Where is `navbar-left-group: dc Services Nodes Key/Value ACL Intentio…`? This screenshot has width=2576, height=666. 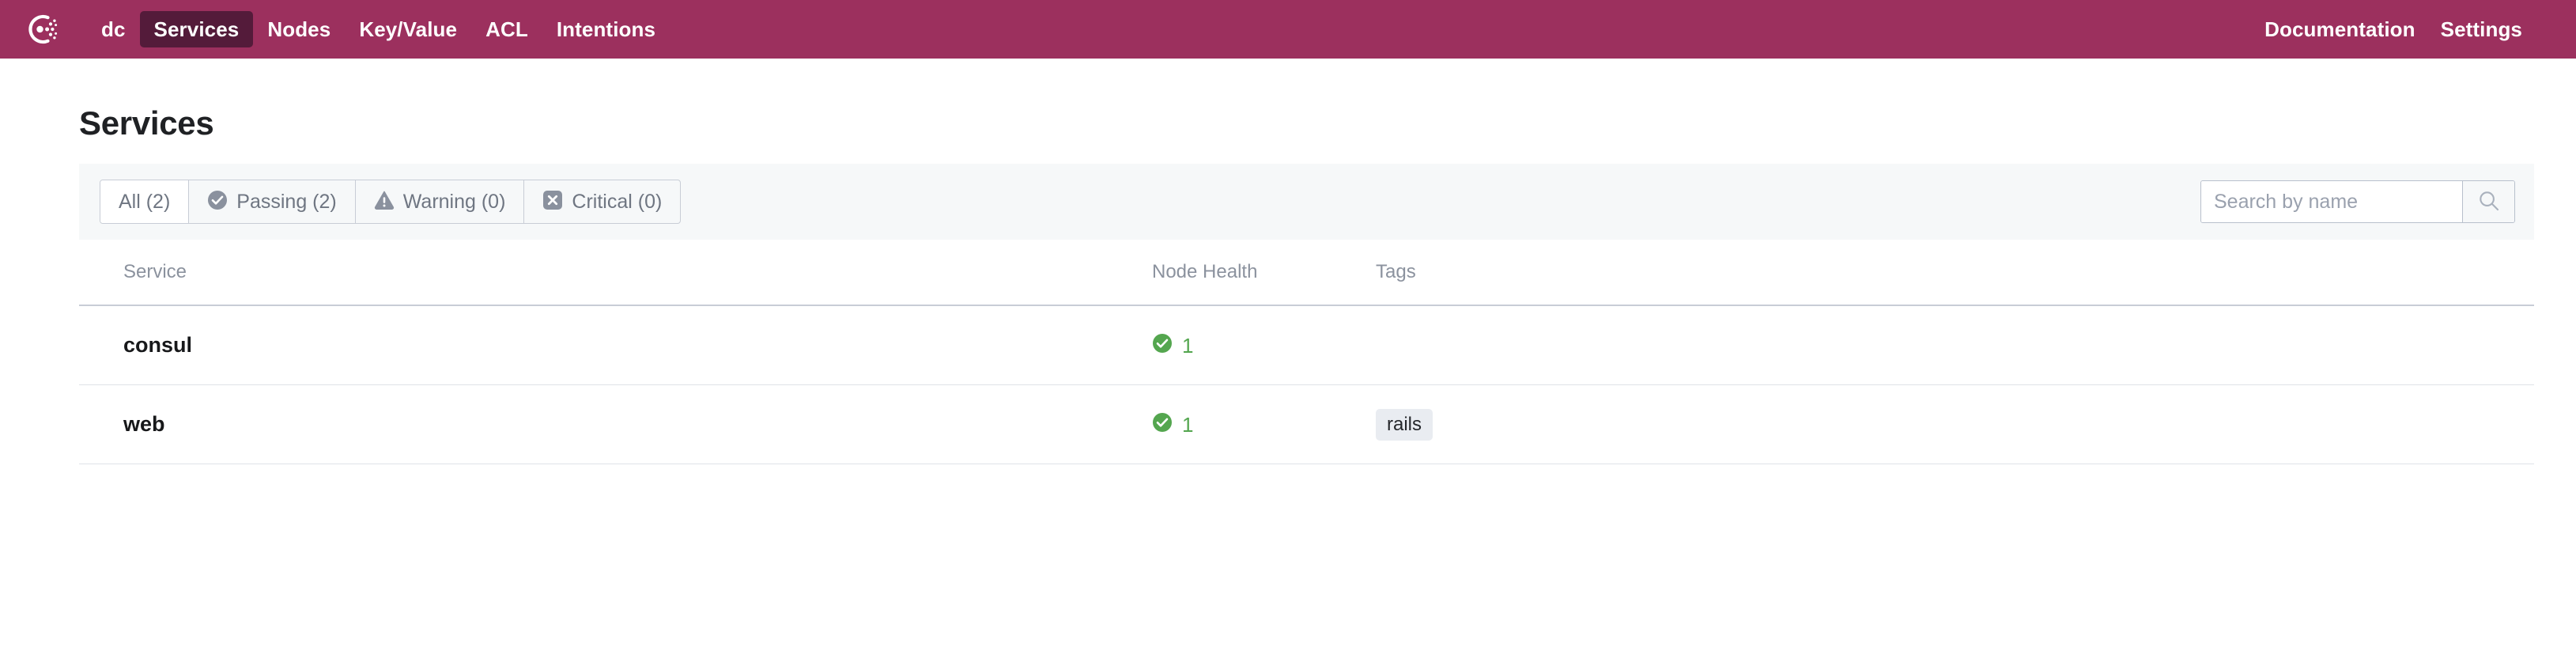
navbar-left-group: dc Services Nodes Key/Value ACL Intentio… is located at coordinates (347, 29).